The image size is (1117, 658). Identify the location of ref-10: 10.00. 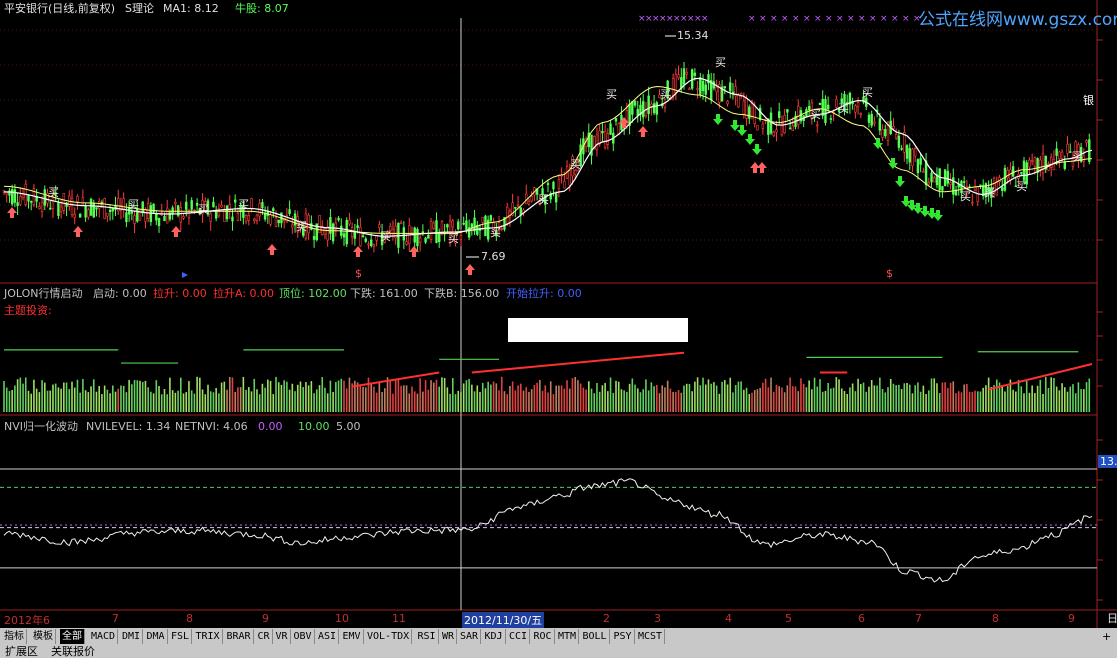
(314, 426).